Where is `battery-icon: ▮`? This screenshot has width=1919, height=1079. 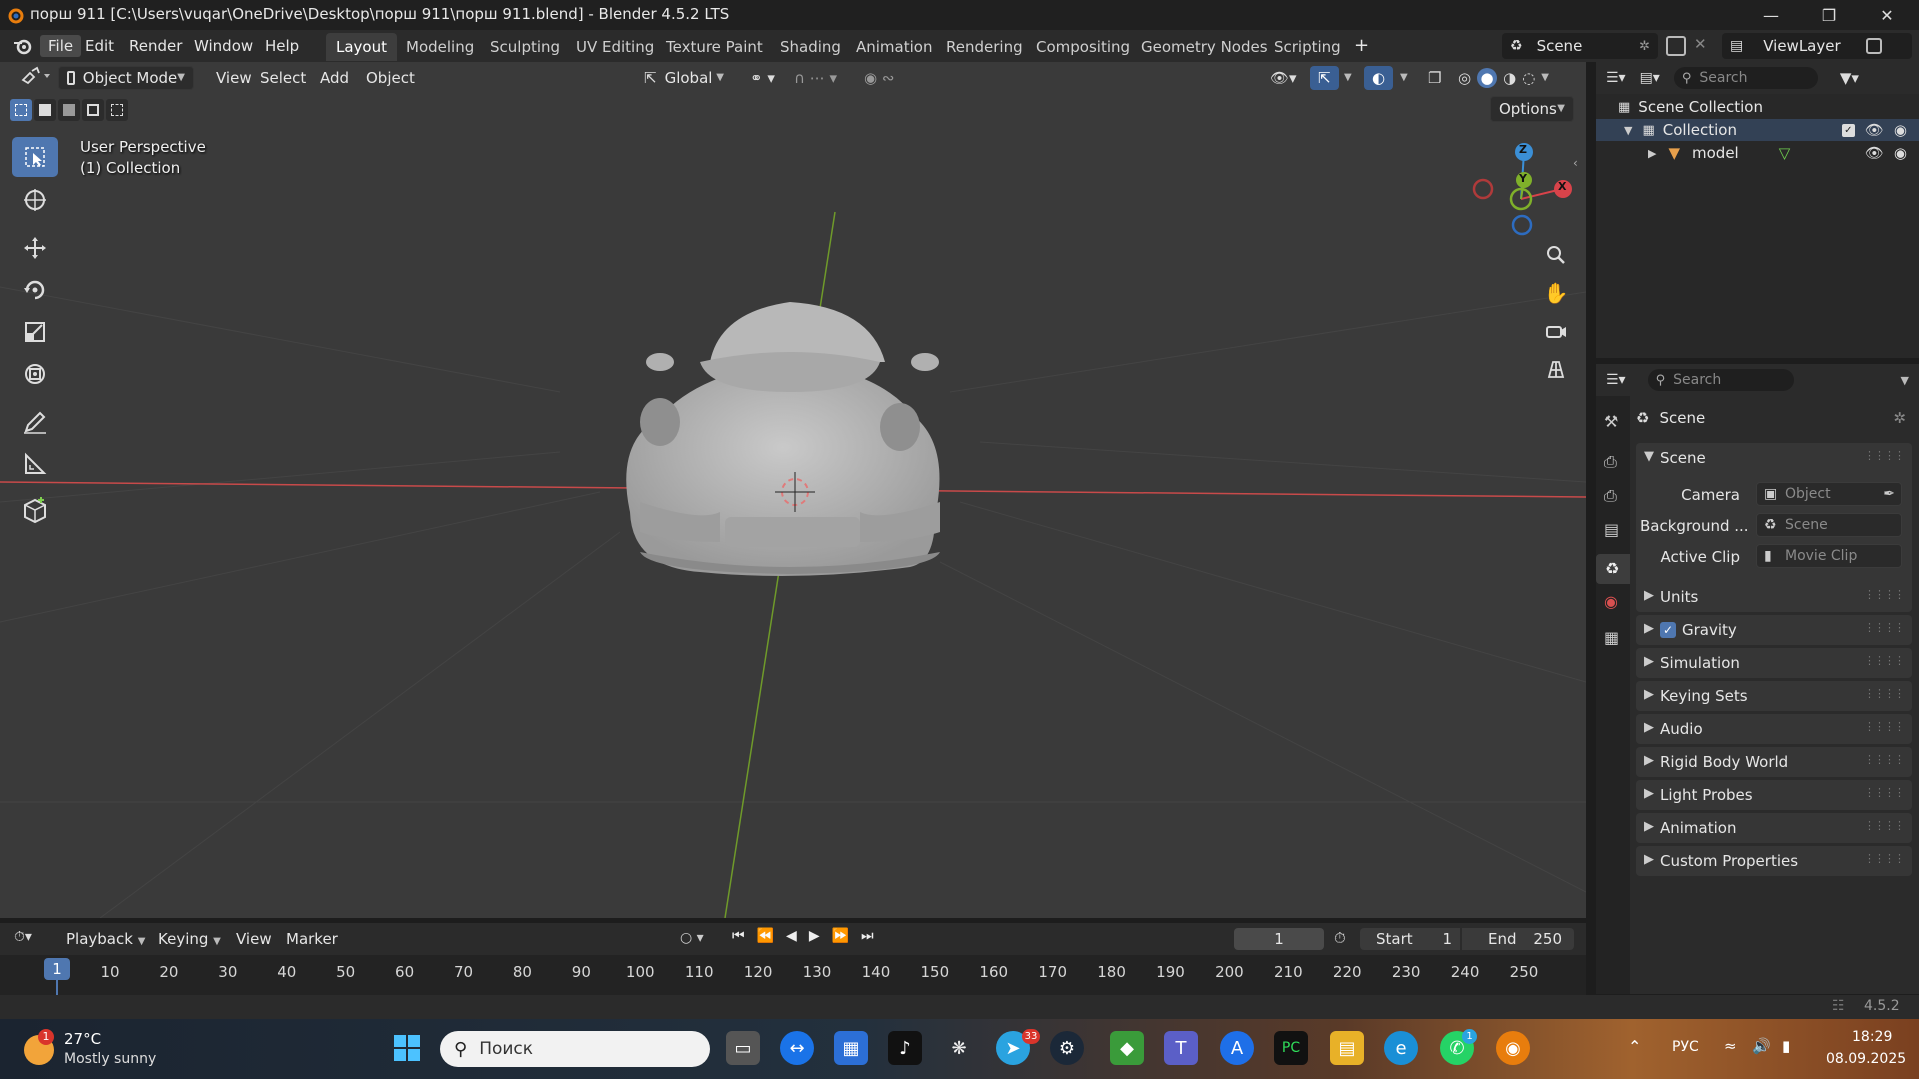 battery-icon: ▮ is located at coordinates (1786, 1046).